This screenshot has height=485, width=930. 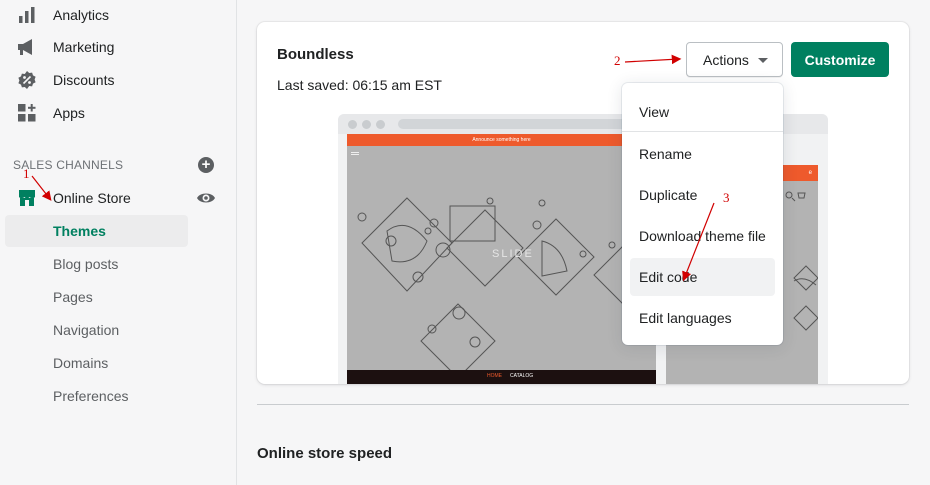 I want to click on preview-footer-catalog: CATALOG, so click(x=522, y=376).